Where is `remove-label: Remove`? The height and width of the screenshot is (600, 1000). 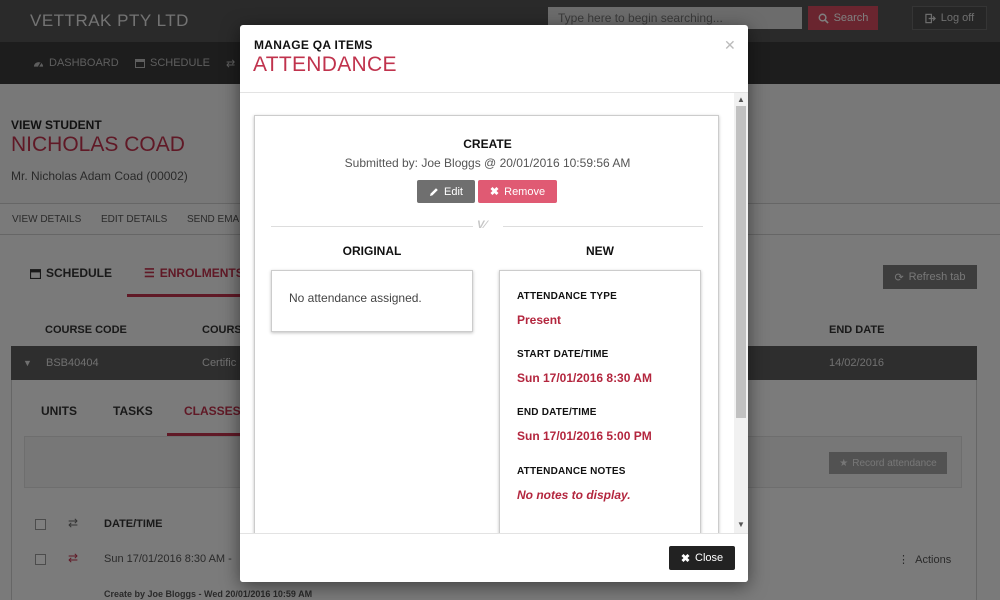
remove-label: Remove is located at coordinates (525, 191).